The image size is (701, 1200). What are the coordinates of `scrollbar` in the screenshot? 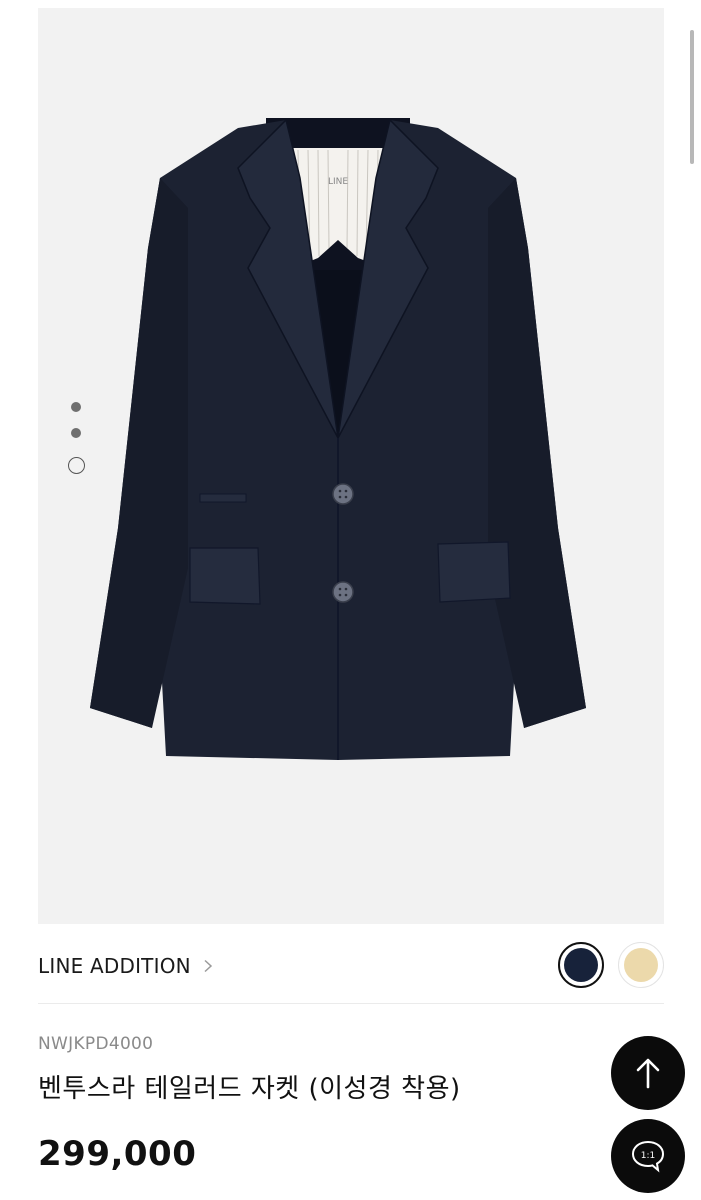 It's located at (692, 97).